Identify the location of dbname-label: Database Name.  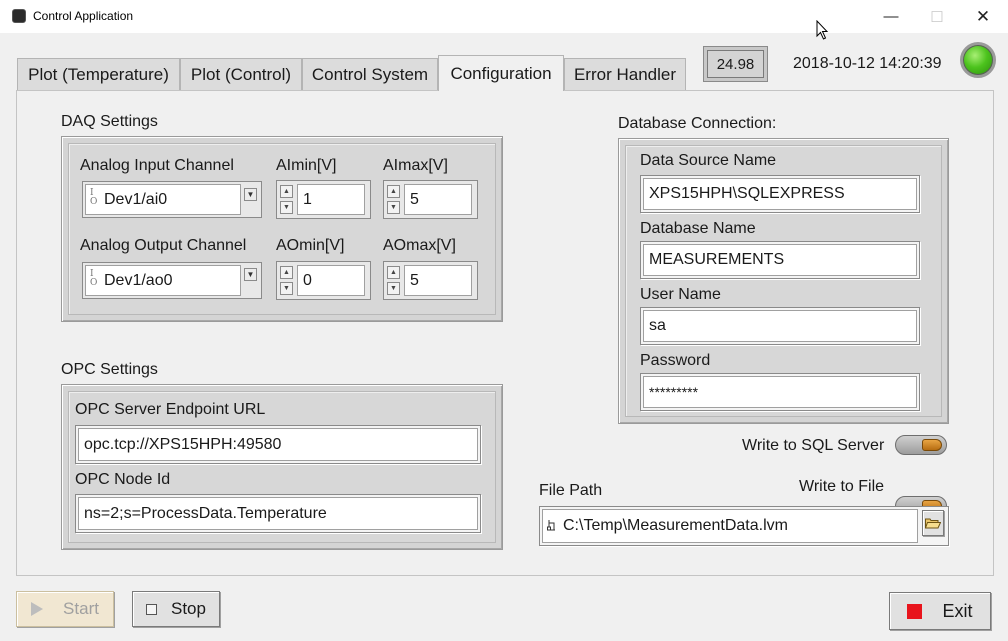
(698, 228).